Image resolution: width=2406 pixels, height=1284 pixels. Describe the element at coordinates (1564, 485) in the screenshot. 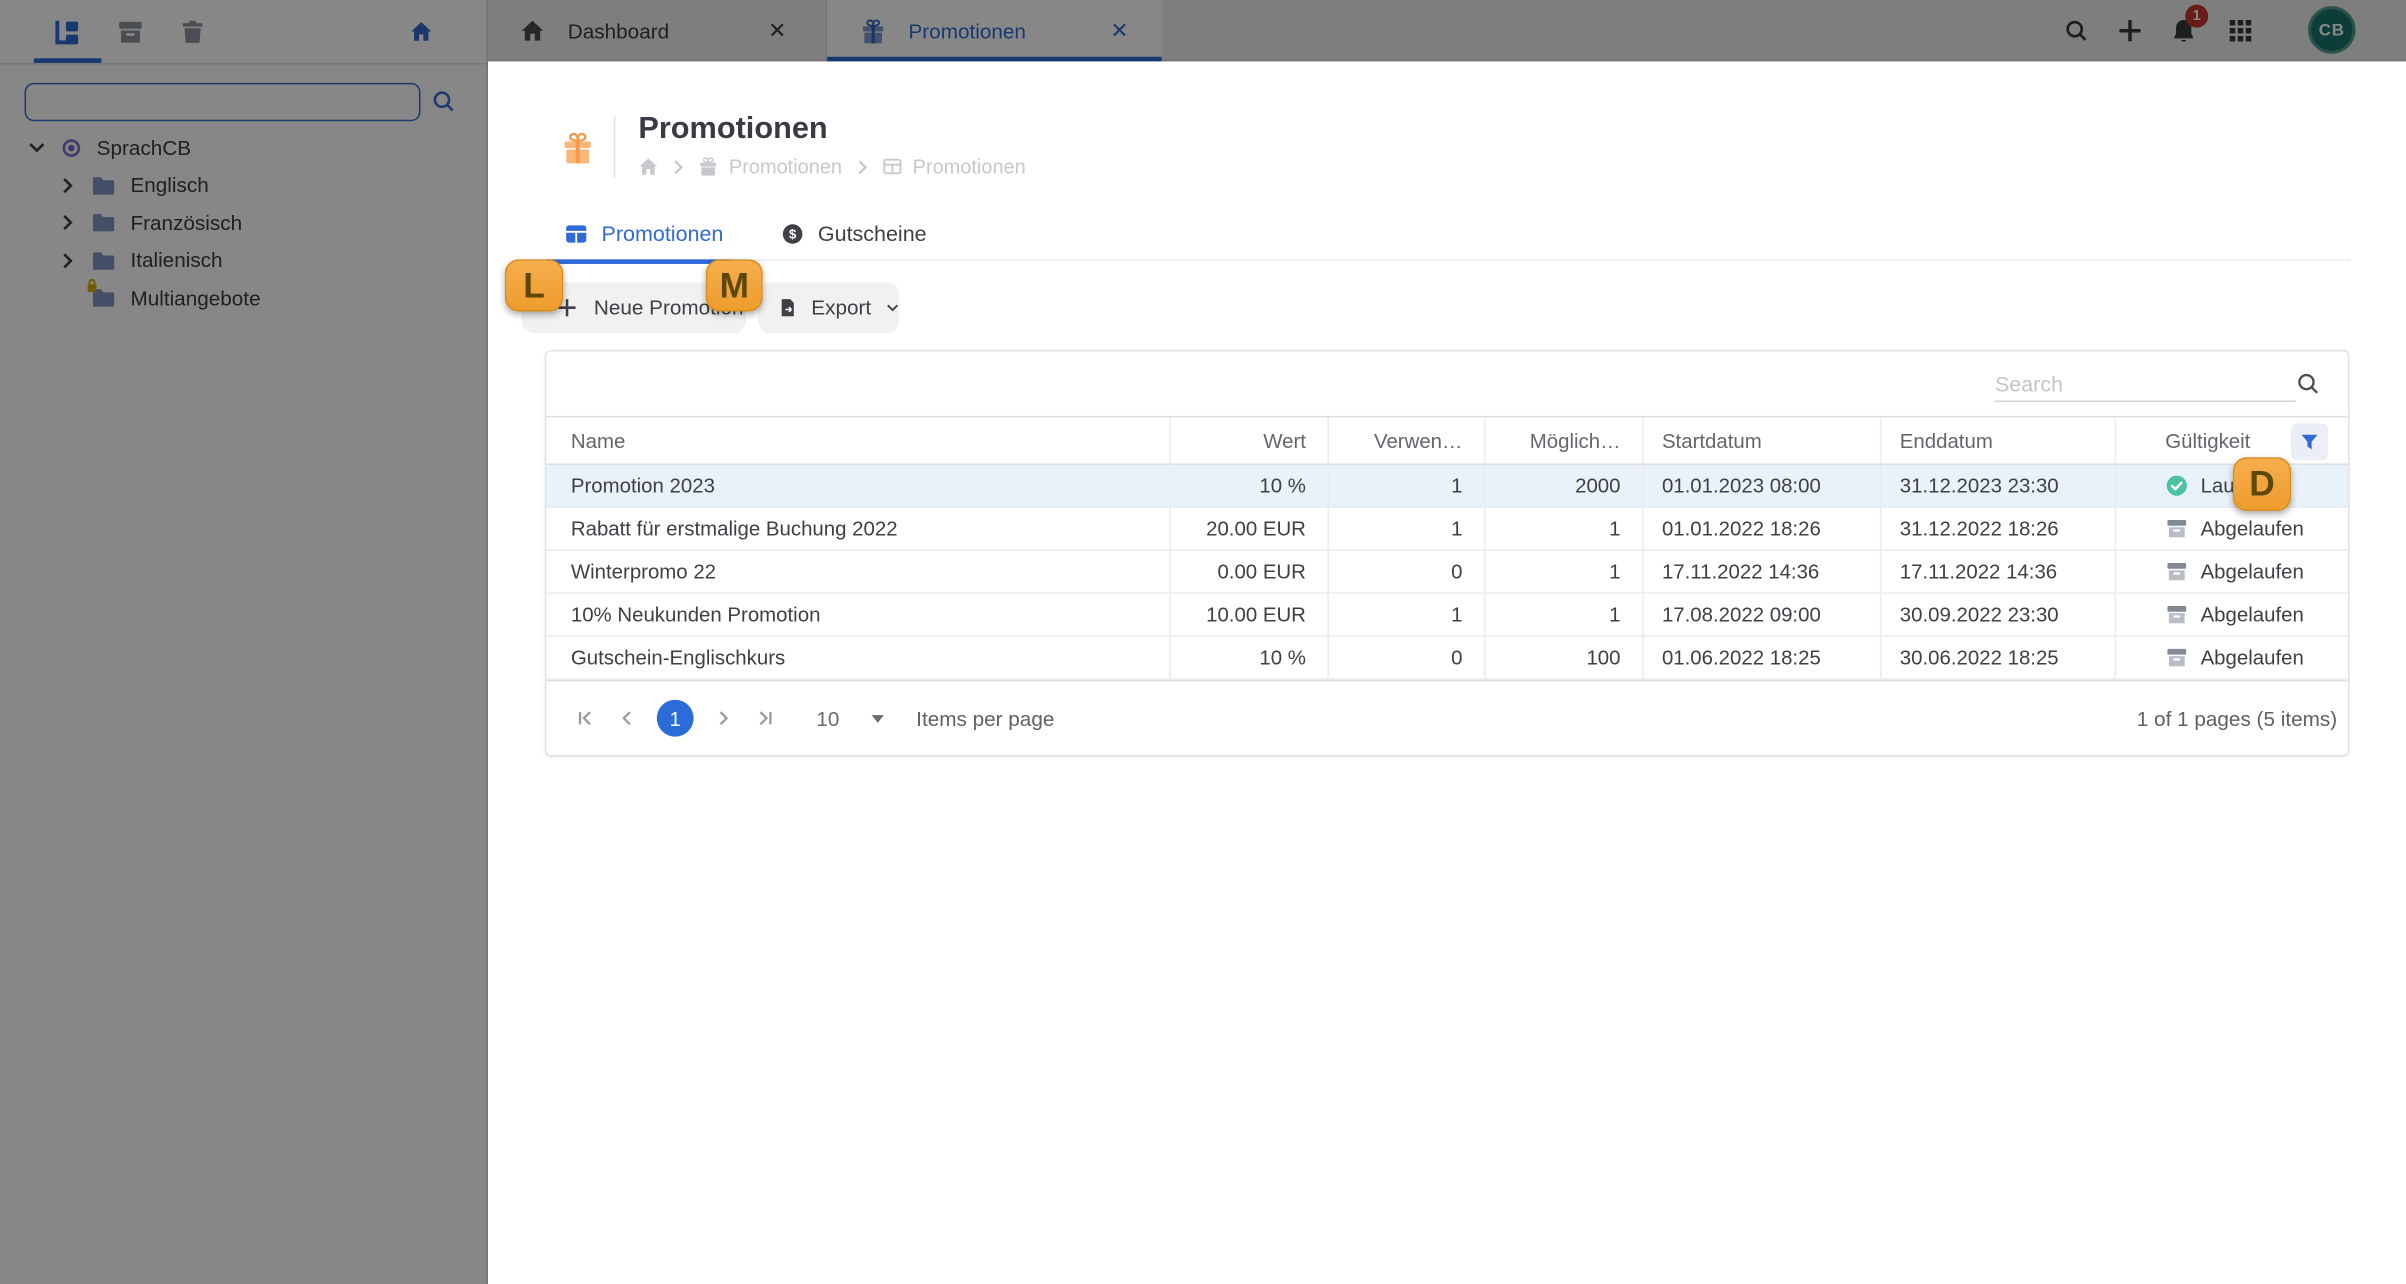

I see `cell-moeglichkeiten: 2000` at that location.